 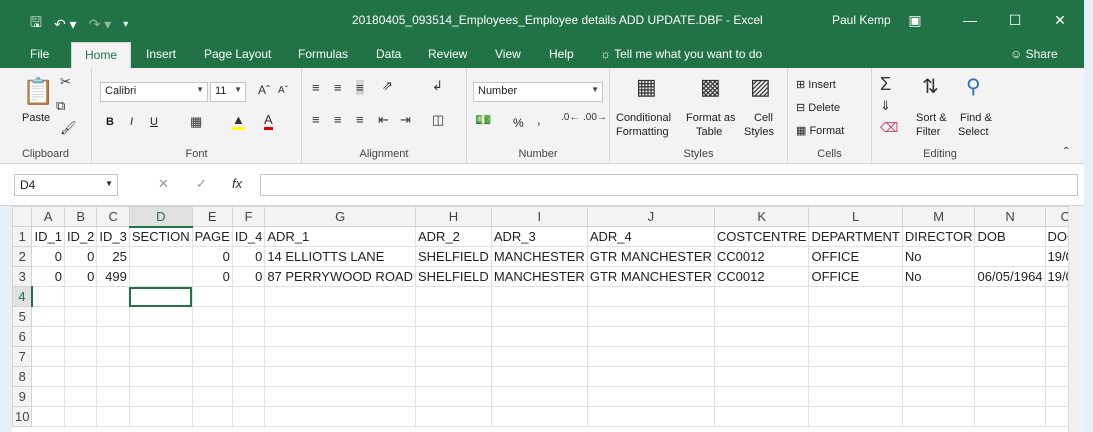 I want to click on borders-icon: ▦, so click(x=196, y=122).